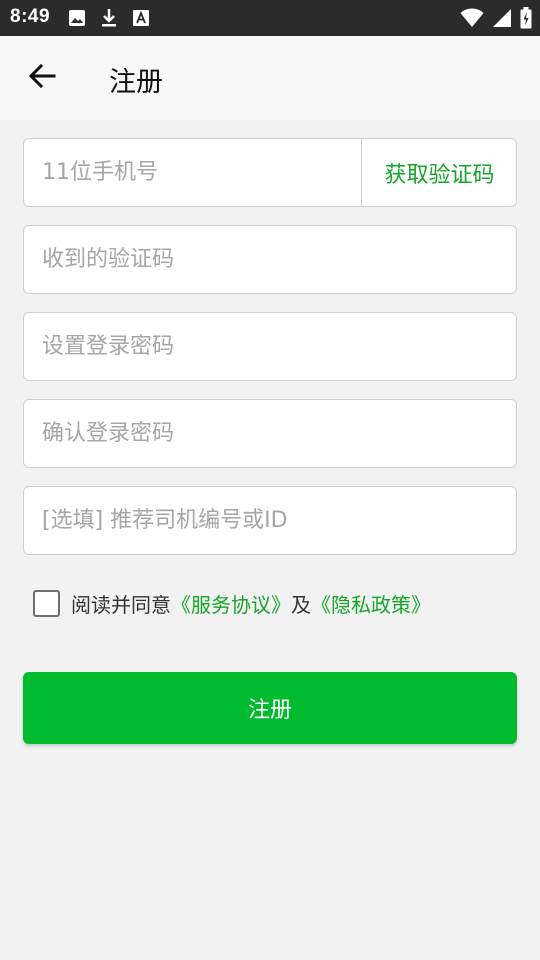 This screenshot has width=540, height=960. I want to click on wifi-icon, so click(472, 20).